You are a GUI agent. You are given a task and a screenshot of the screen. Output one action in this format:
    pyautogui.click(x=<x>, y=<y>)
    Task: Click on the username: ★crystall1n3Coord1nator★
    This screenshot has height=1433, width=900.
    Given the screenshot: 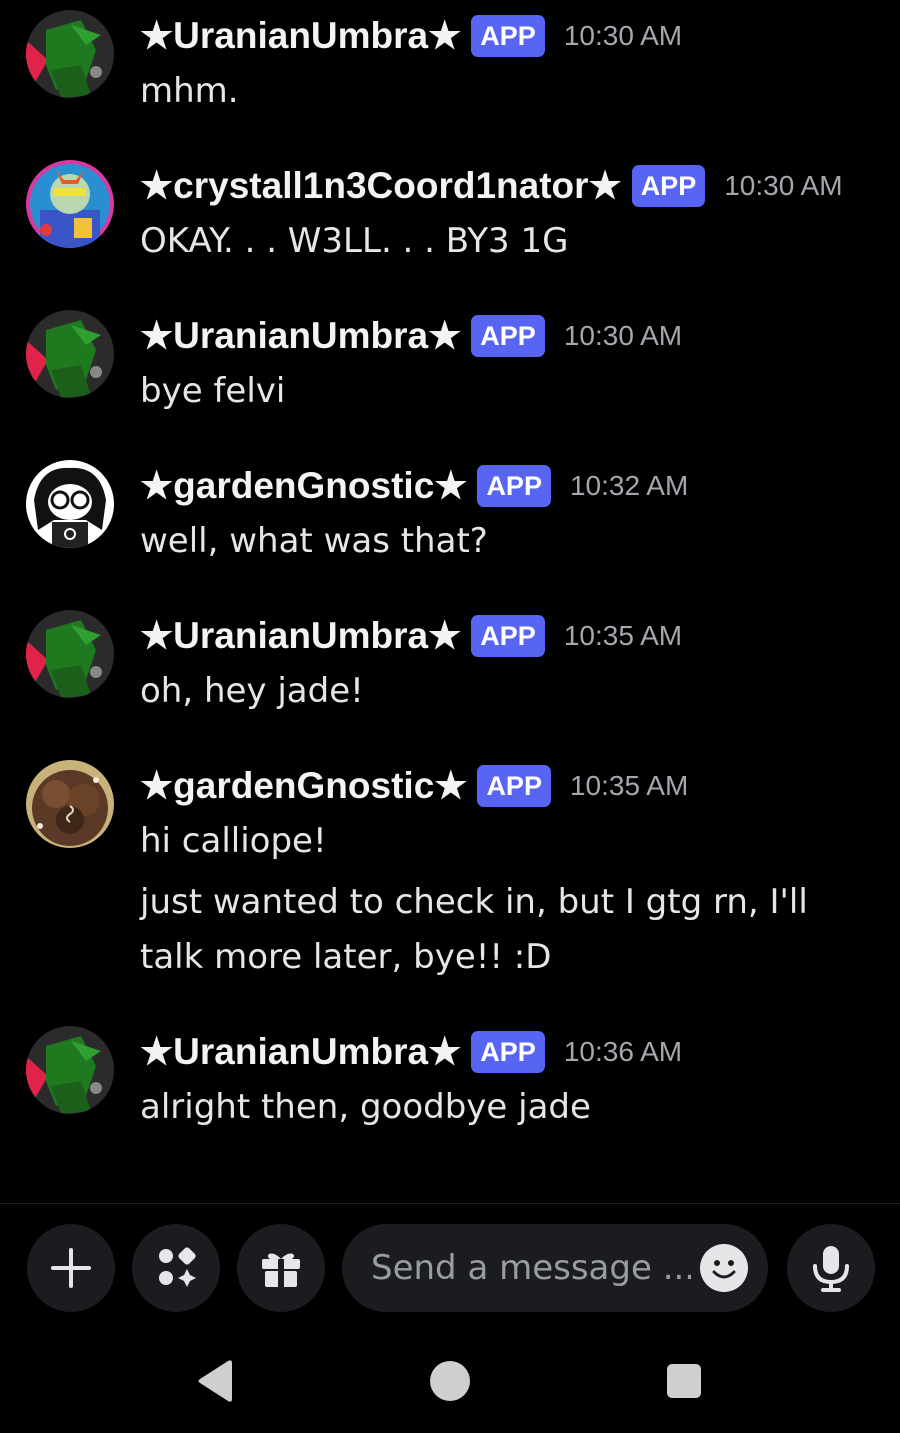 What is the action you would take?
    pyautogui.click(x=381, y=185)
    